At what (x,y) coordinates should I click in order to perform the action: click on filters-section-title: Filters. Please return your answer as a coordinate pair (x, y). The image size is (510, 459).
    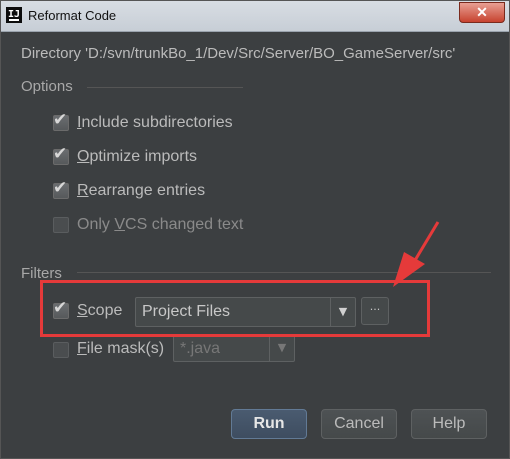
    Looking at the image, I should click on (41, 273).